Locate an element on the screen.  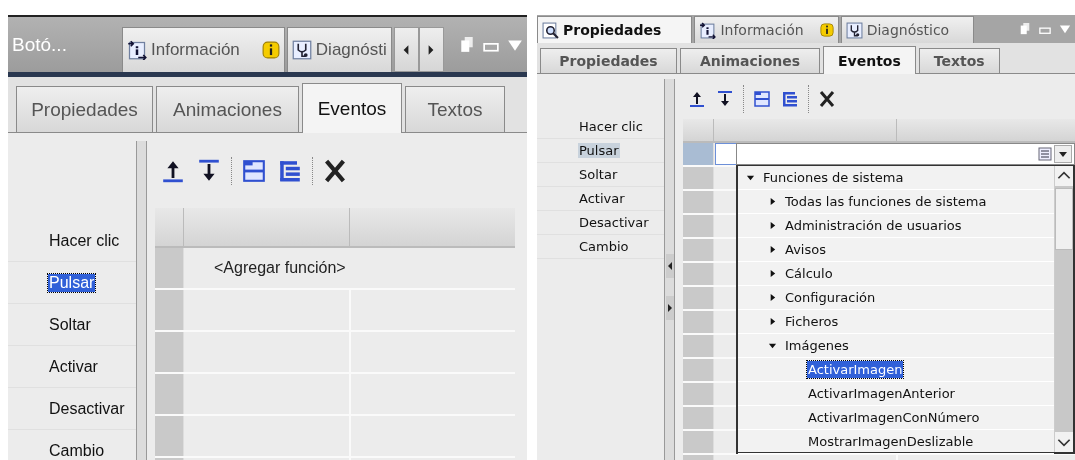
scroll-left-button is located at coordinates (406, 49).